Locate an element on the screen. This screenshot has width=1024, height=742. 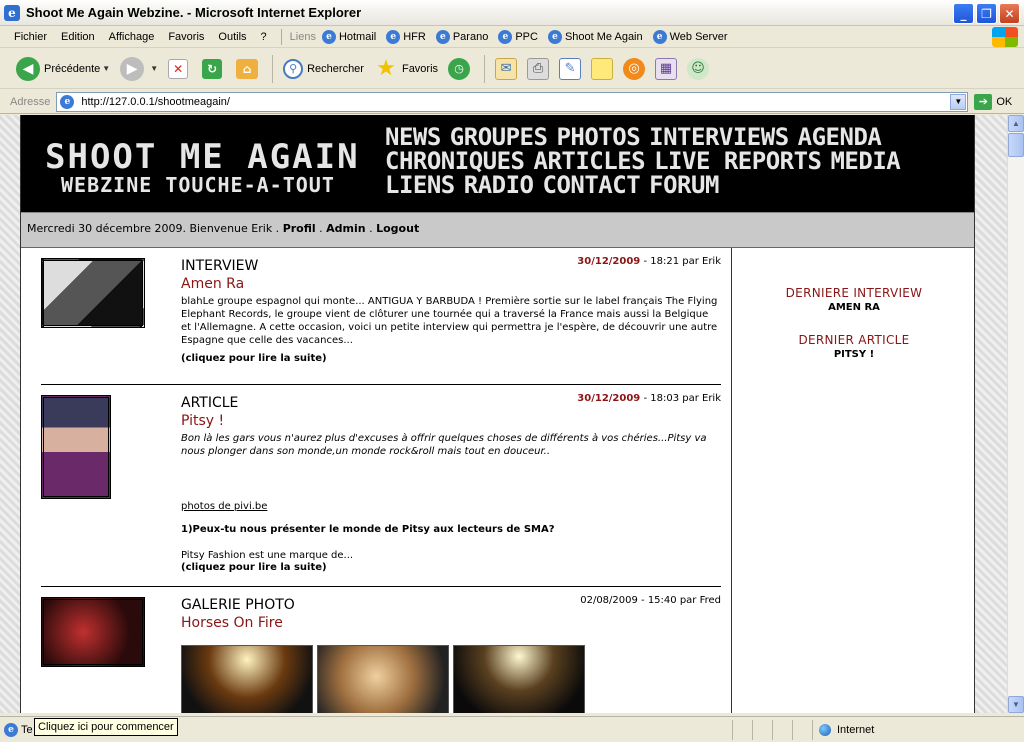
messenger-icon: ☺ is located at coordinates (698, 68).